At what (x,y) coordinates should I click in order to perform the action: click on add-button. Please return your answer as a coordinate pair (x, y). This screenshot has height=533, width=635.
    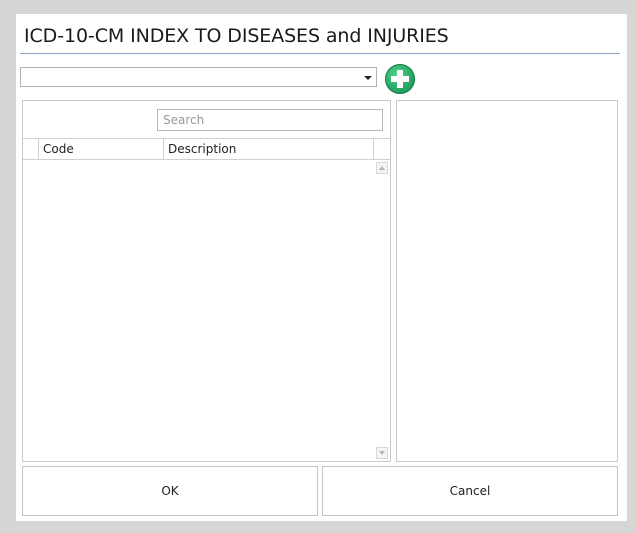
    Looking at the image, I should click on (400, 79).